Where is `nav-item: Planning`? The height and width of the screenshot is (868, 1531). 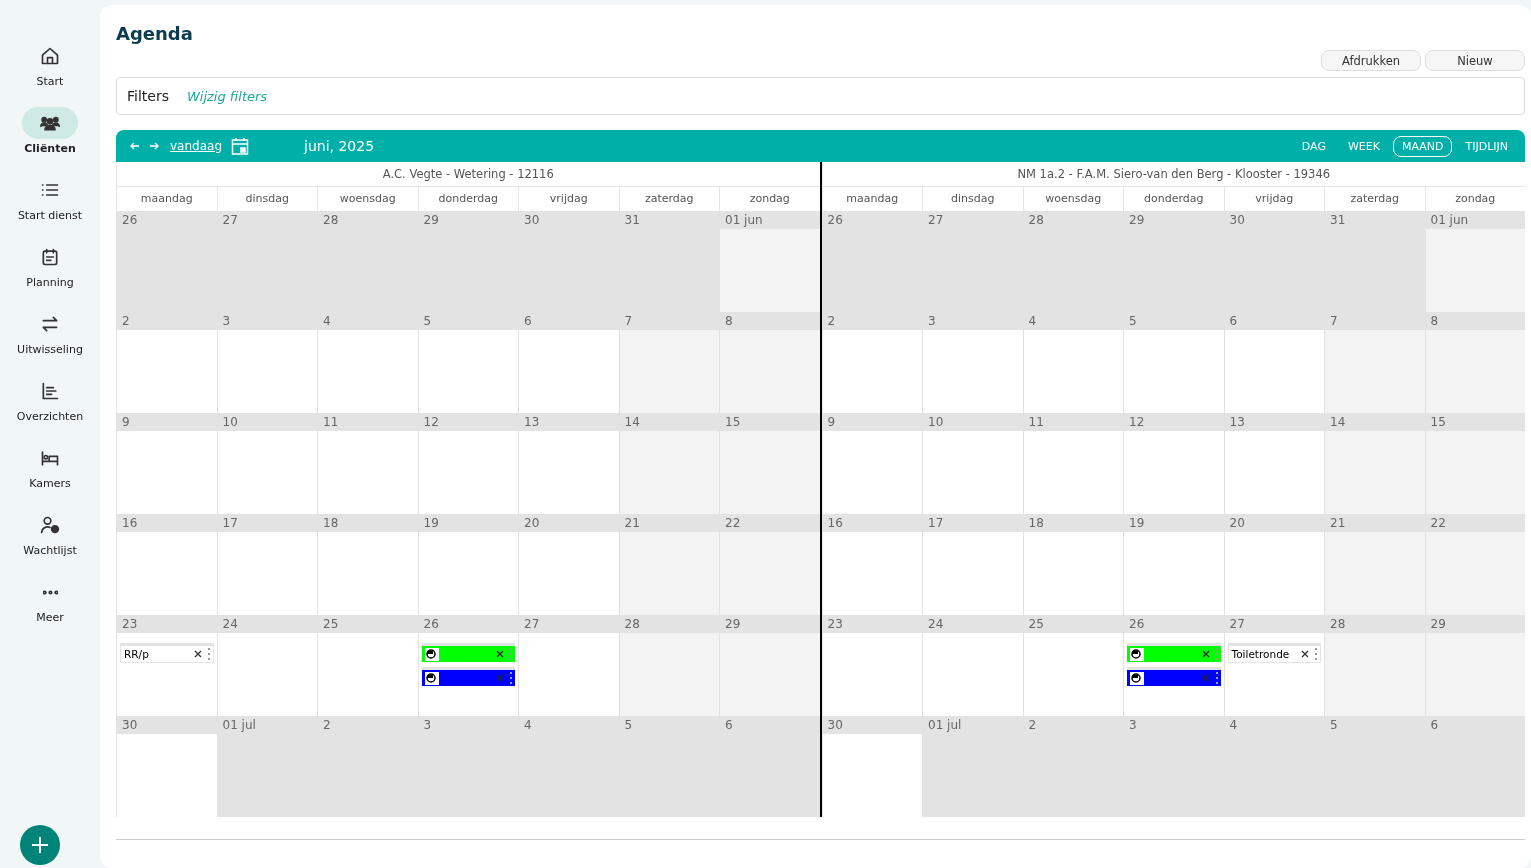
nav-item: Planning is located at coordinates (50, 274).